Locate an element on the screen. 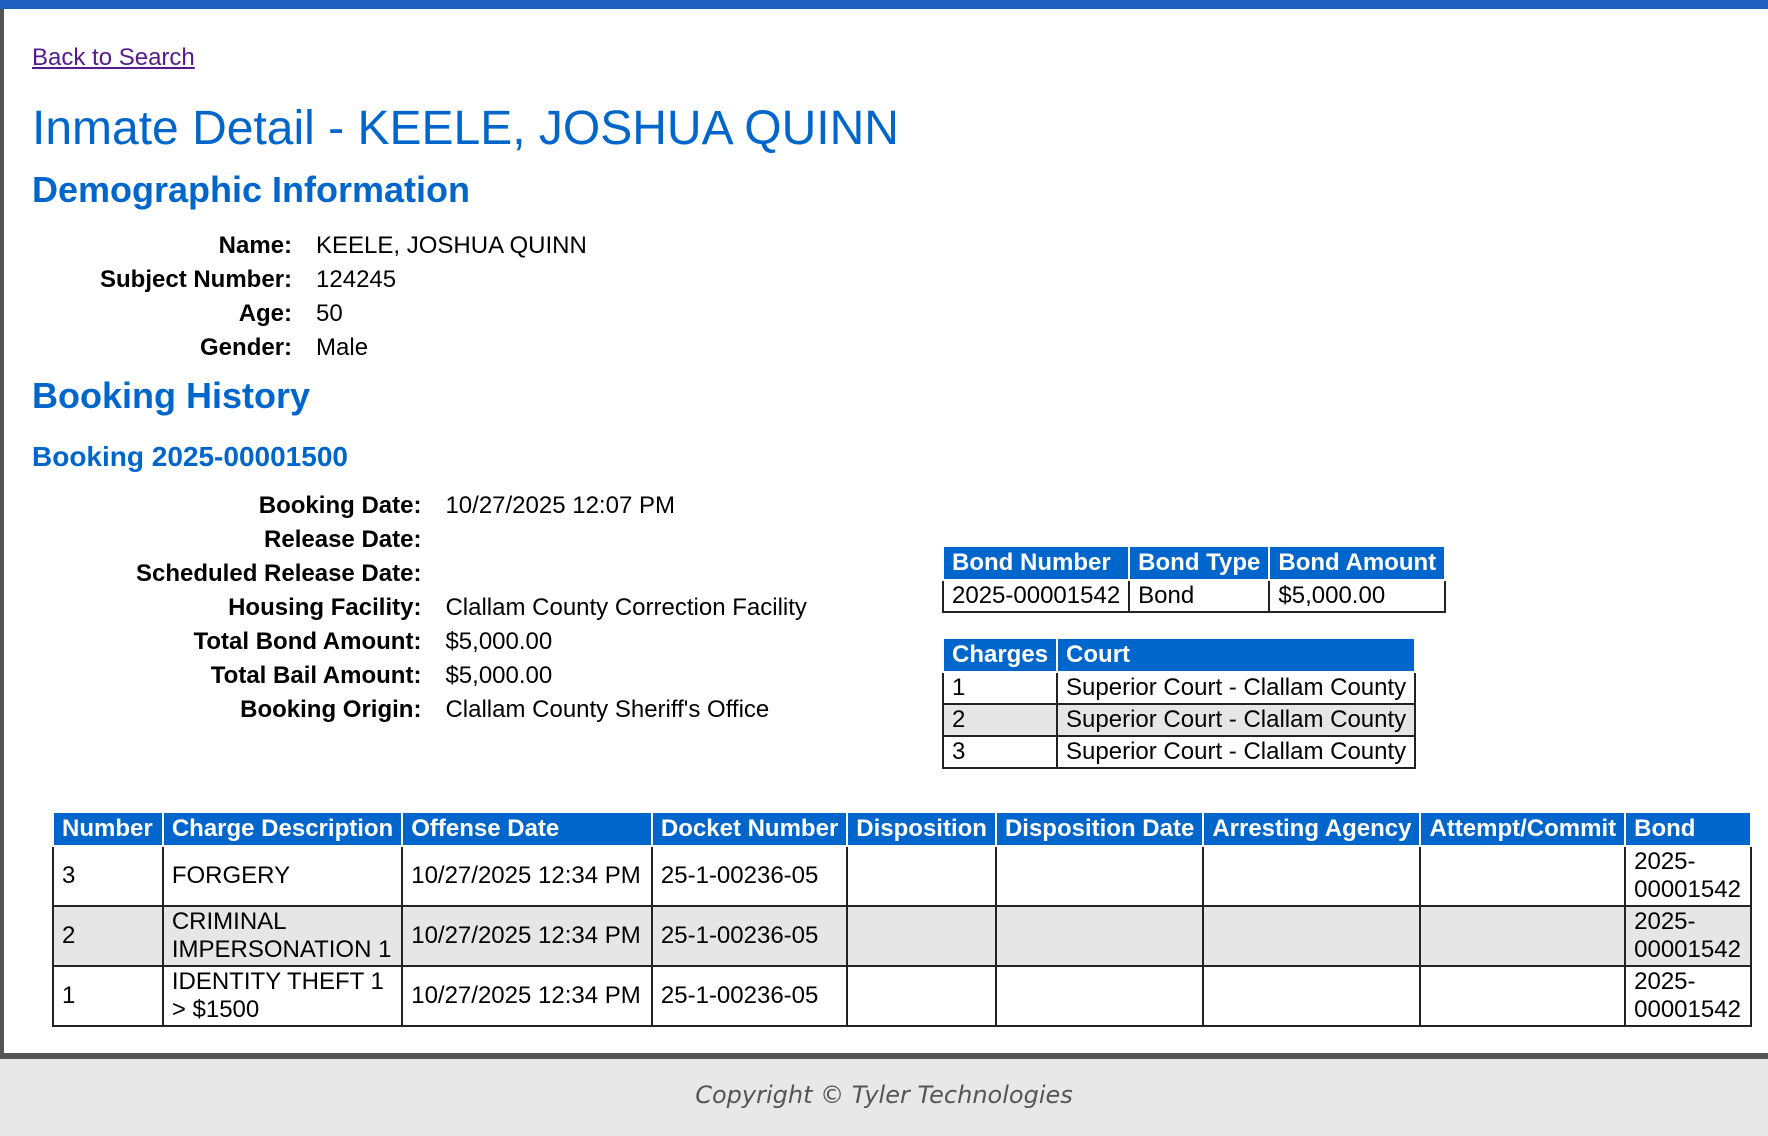 Image resolution: width=1768 pixels, height=1136 pixels. demographic-value: Male is located at coordinates (342, 347).